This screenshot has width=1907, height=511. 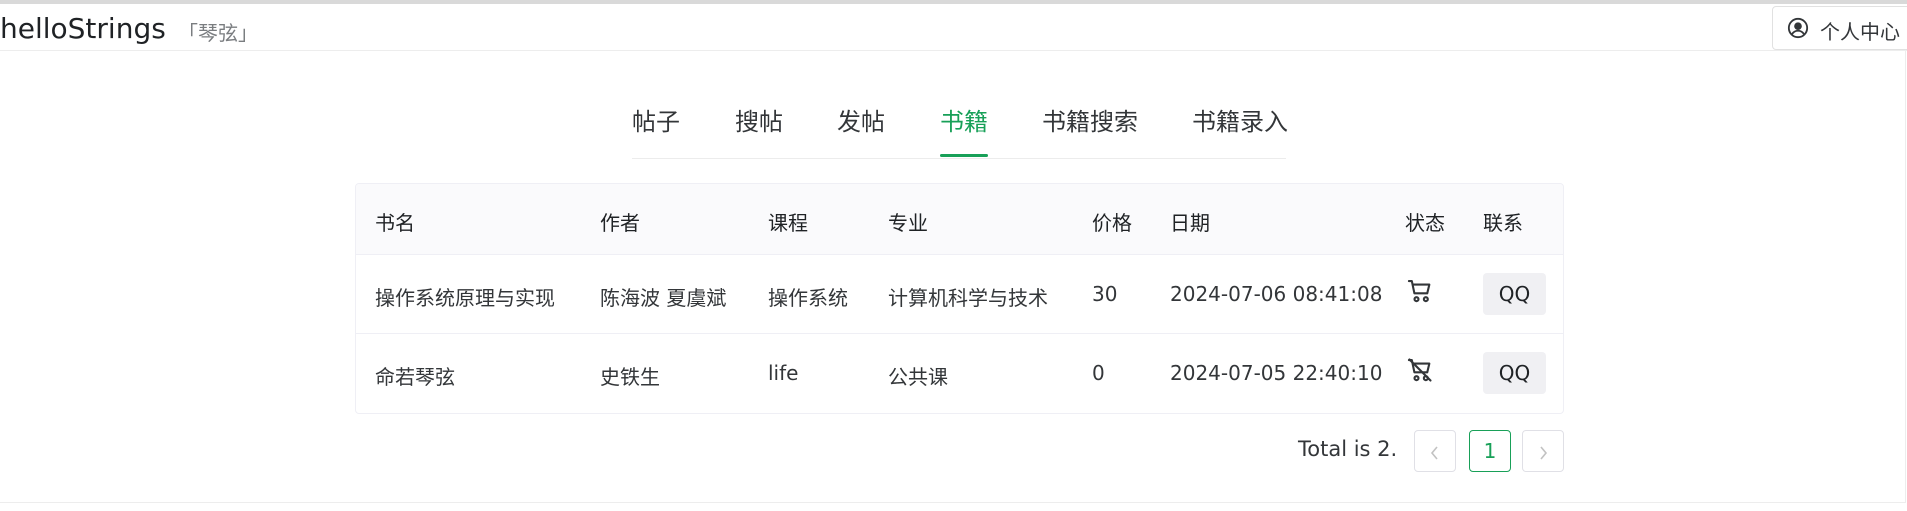 I want to click on nav-tabs: 帖子 搜帖 发帖 书籍 书籍搜索 书籍录入, so click(x=960, y=128).